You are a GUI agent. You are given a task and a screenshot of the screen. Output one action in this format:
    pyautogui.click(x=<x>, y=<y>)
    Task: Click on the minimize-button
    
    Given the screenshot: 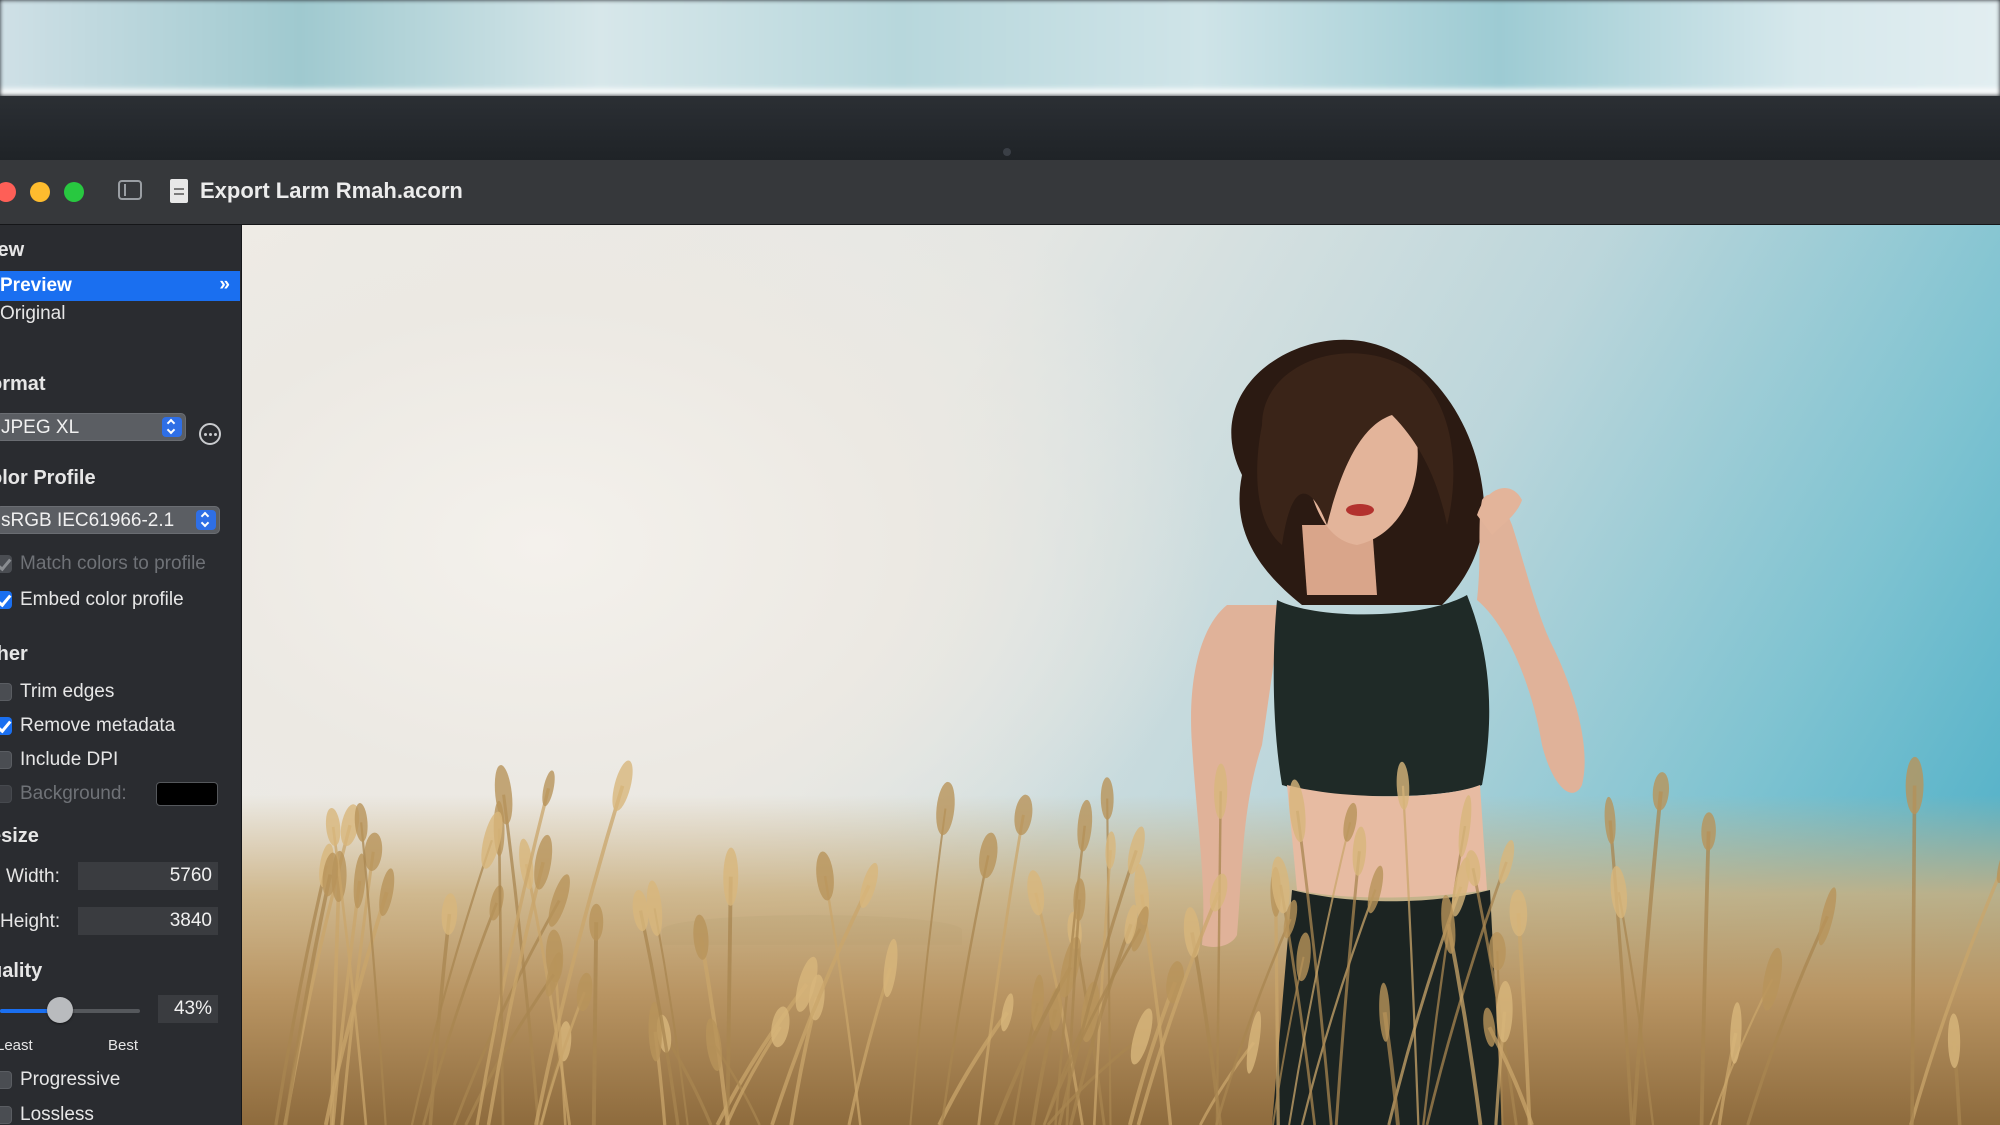 What is the action you would take?
    pyautogui.click(x=40, y=192)
    